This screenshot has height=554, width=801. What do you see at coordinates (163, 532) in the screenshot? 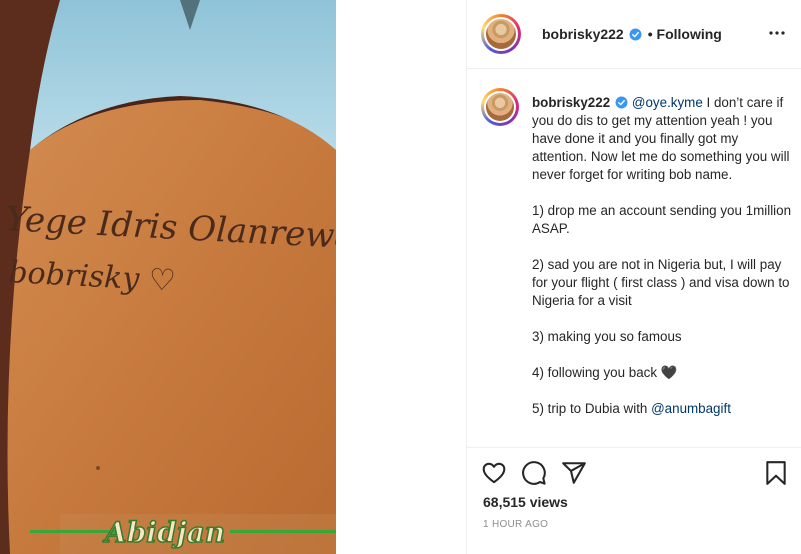
I see `location-overlay: Abidjan` at bounding box center [163, 532].